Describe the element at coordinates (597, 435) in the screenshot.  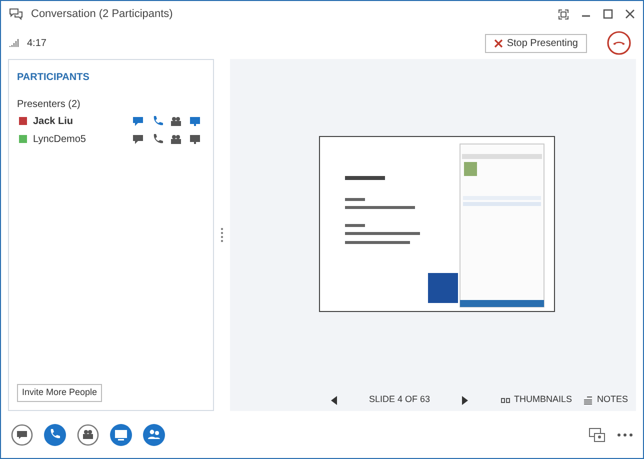
I see `contact-card-icon` at that location.